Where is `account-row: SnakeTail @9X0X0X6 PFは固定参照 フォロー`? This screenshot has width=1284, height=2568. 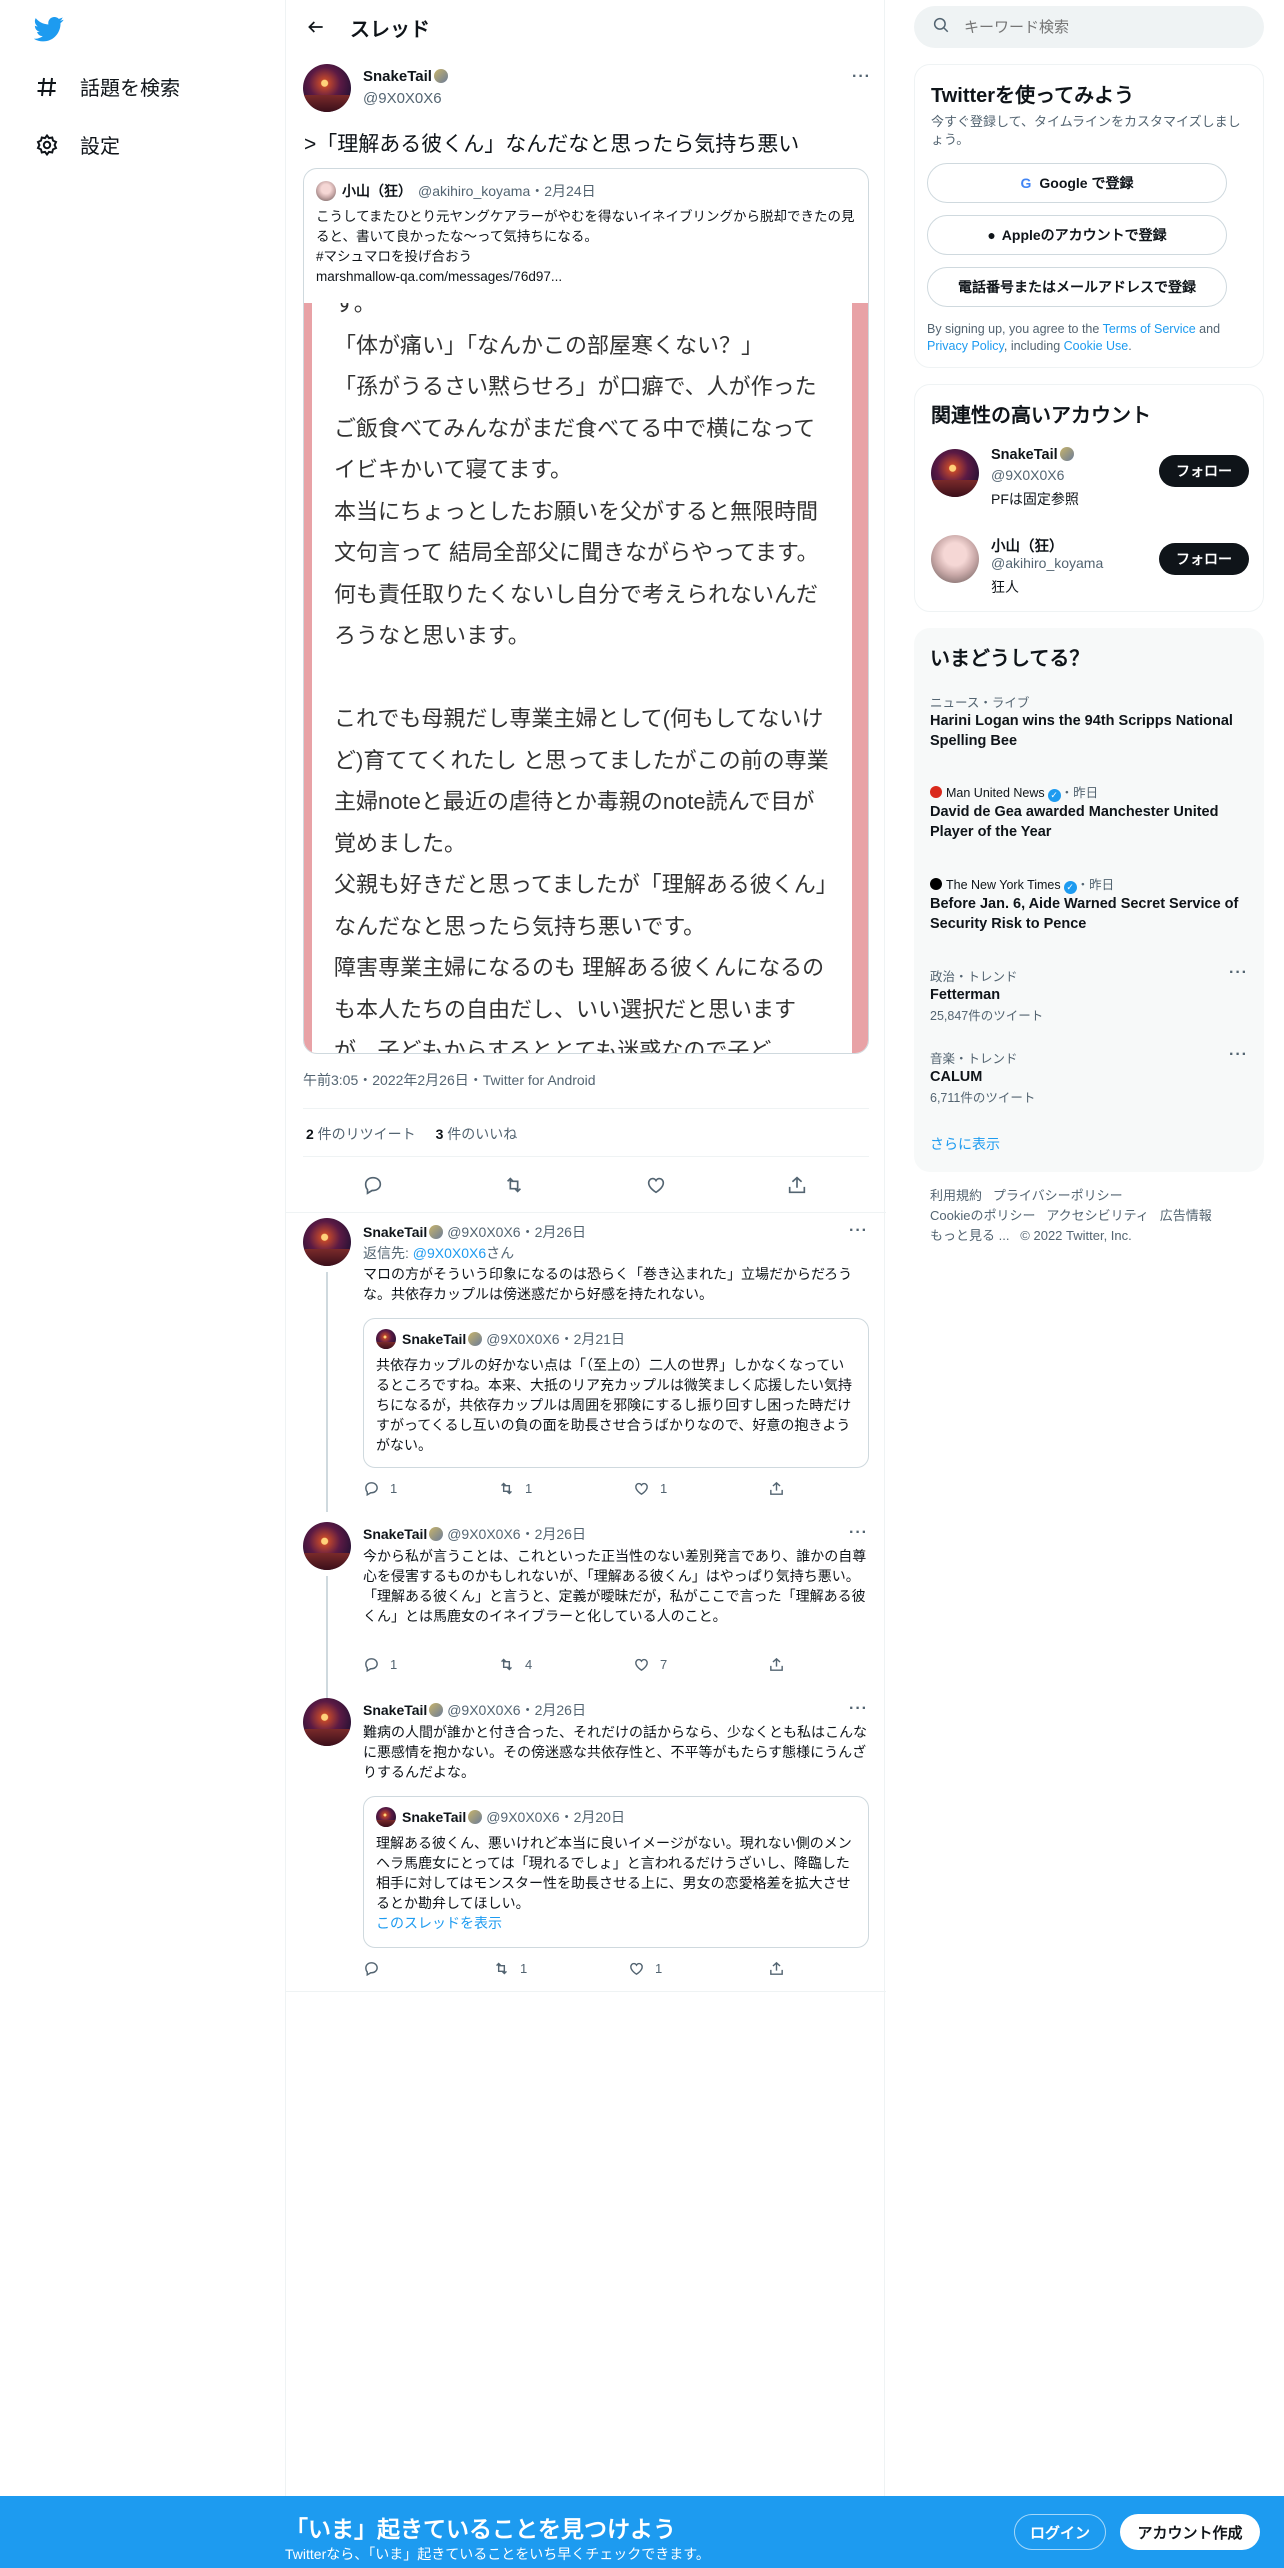
account-row: SnakeTail @9X0X0X6 PFは固定参照 フォロー is located at coordinates (1090, 481).